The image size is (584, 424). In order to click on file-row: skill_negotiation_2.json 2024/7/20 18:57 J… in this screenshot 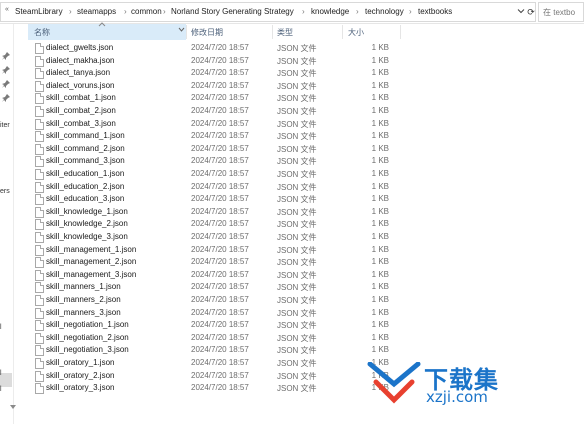, I will do `click(306, 338)`.